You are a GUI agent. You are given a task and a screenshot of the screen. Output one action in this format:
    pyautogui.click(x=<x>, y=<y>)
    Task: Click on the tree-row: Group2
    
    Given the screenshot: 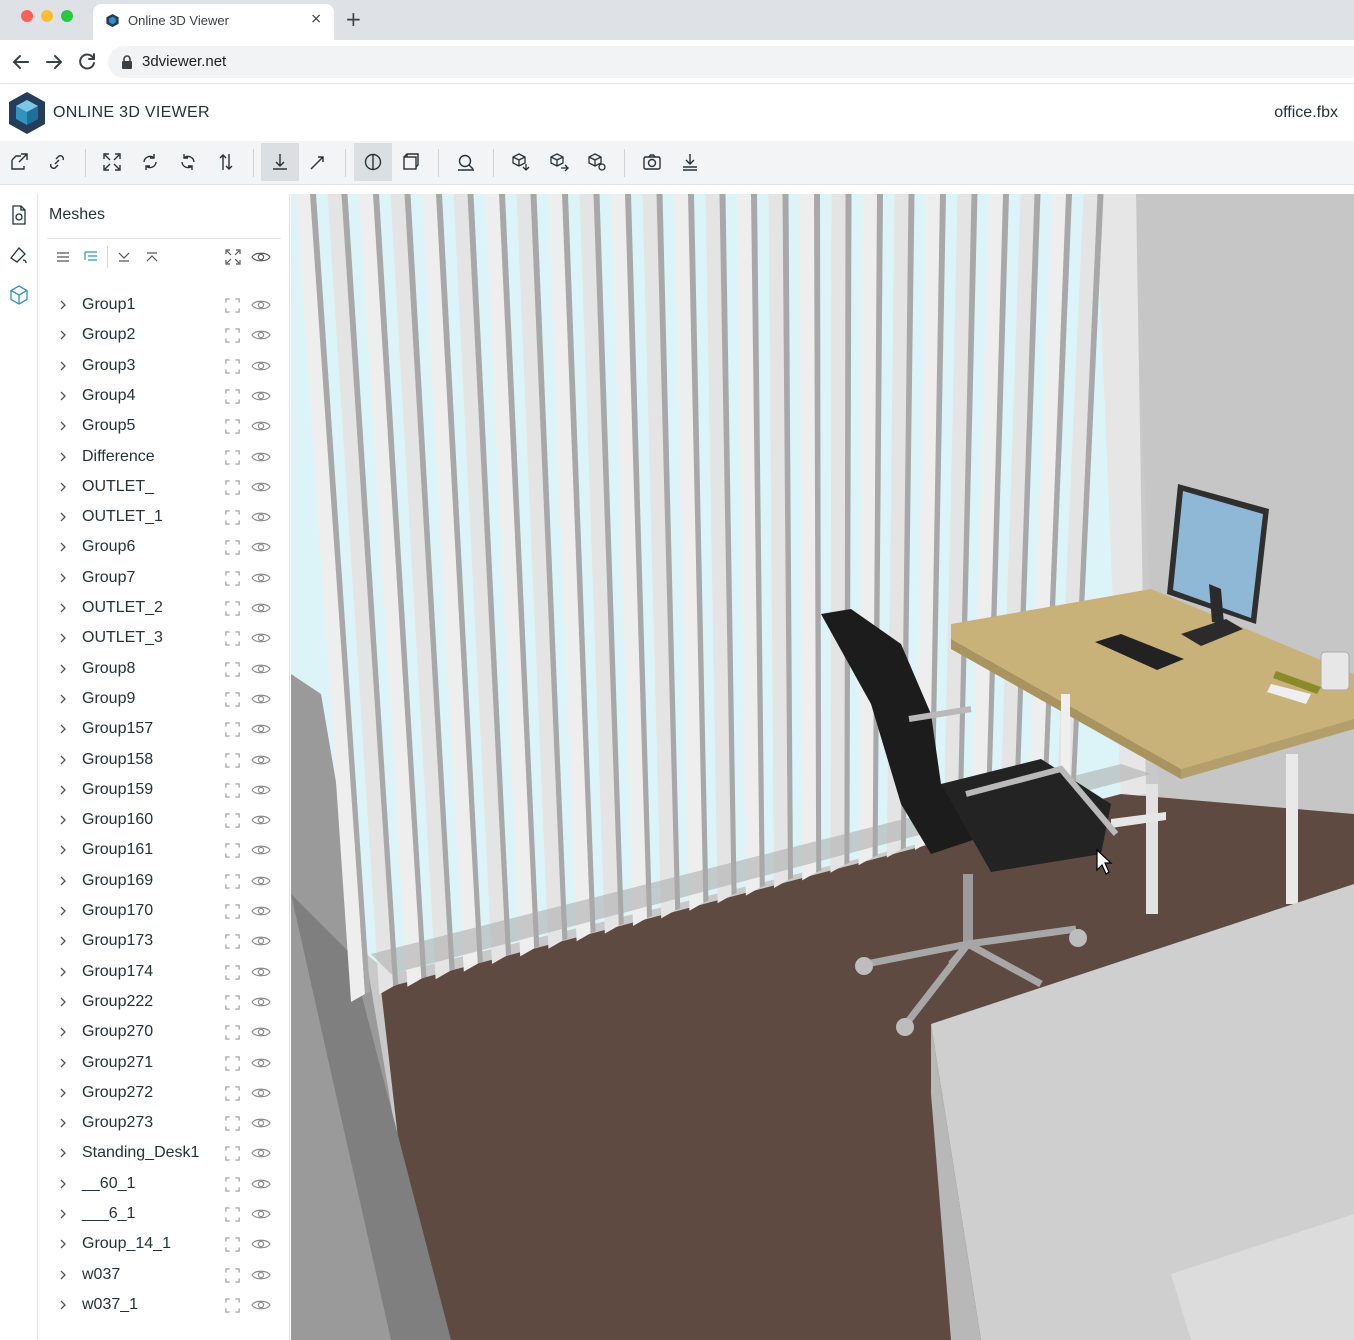 What is the action you would take?
    pyautogui.click(x=164, y=335)
    